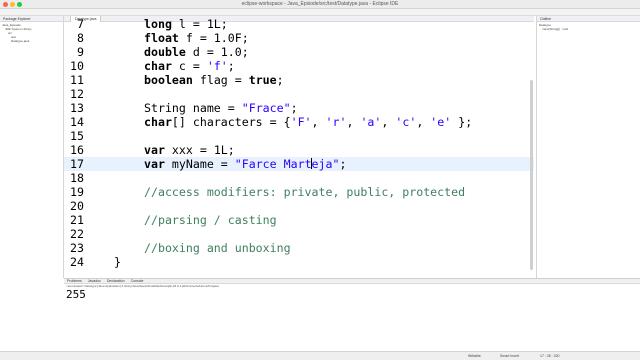  I want to click on comment-token: //boxing and unboxing, so click(217, 248).